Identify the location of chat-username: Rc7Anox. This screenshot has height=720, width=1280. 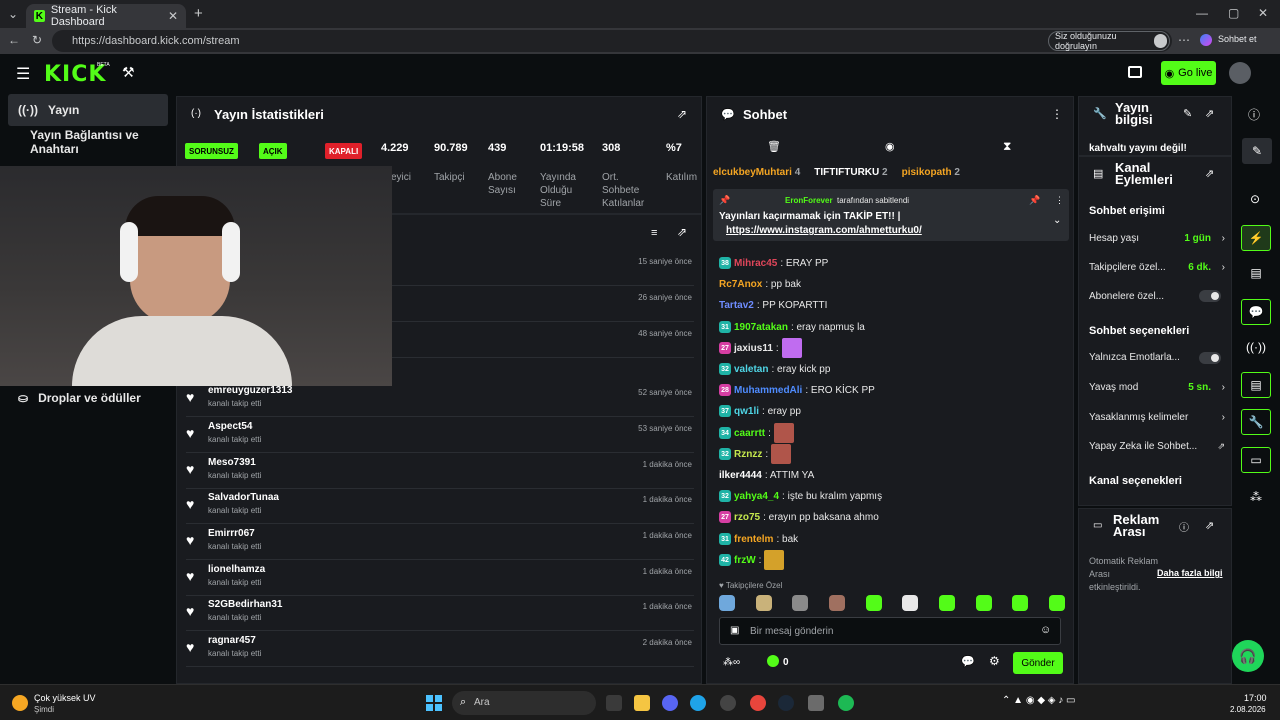
(740, 284).